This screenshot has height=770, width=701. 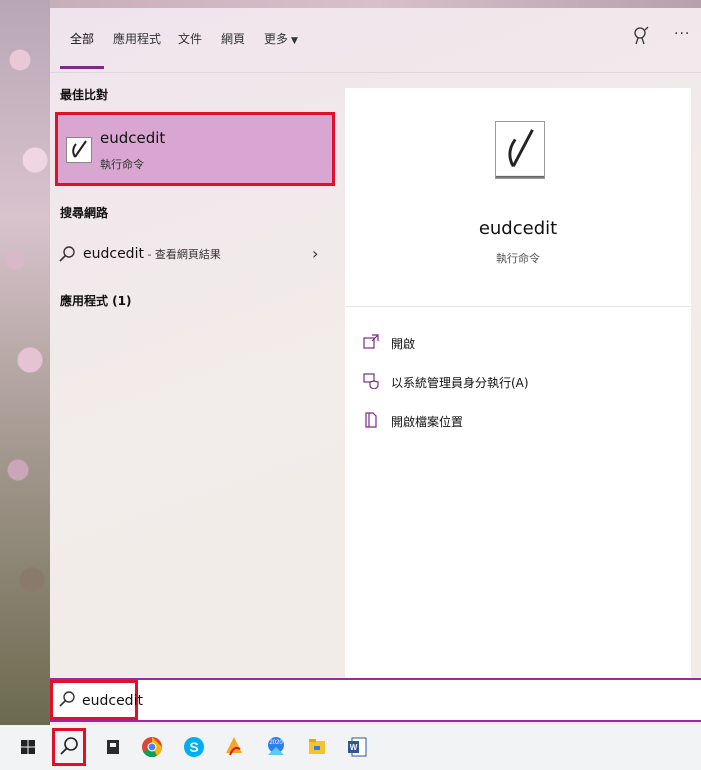 I want to click on feedback-icon, so click(x=641, y=36).